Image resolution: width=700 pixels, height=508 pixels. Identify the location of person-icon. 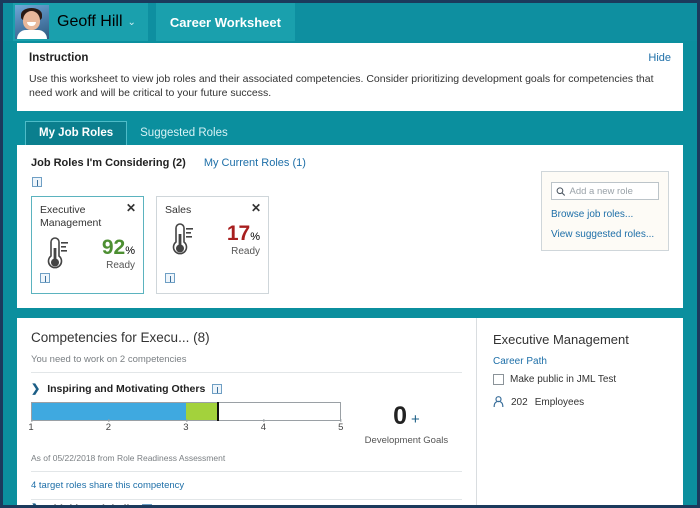
(498, 402).